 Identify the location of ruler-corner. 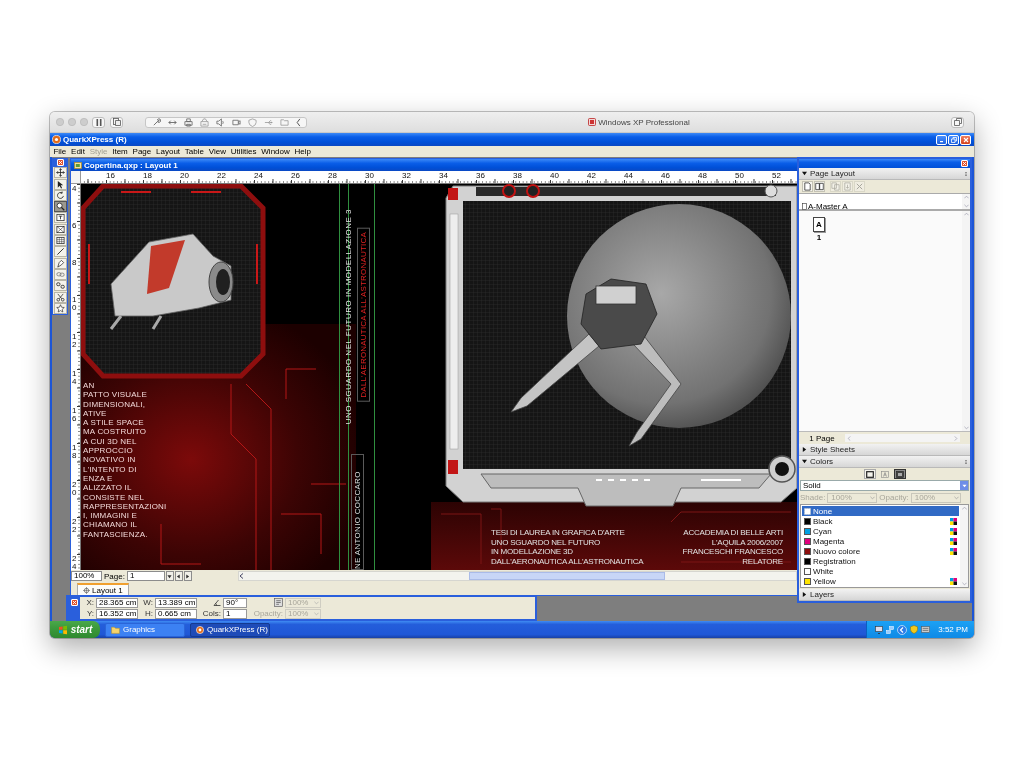
(76, 177).